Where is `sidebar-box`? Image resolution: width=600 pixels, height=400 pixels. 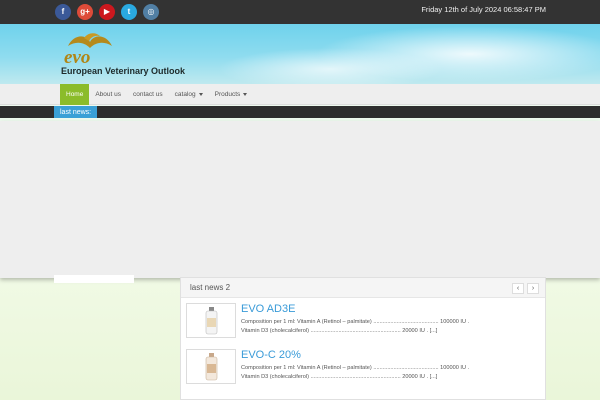 sidebar-box is located at coordinates (94, 279).